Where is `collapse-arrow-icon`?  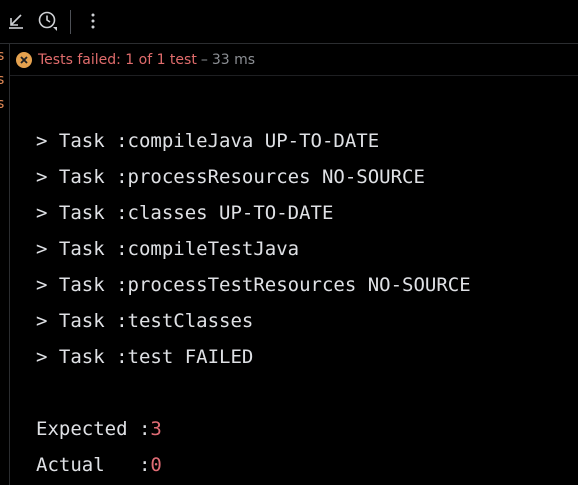
collapse-arrow-icon is located at coordinates (16, 21).